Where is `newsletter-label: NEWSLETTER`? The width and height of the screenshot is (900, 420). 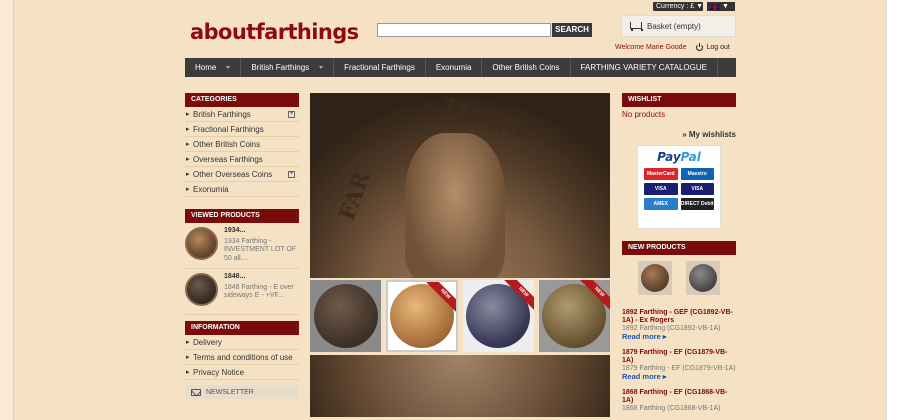
newsletter-label: NEWSLETTER is located at coordinates (230, 392).